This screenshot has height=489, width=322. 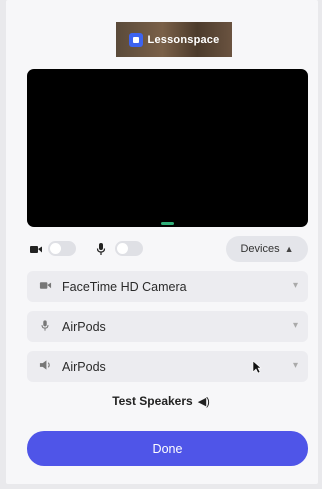 I want to click on camera-select-value: FaceTime HD Camera, so click(x=124, y=286).